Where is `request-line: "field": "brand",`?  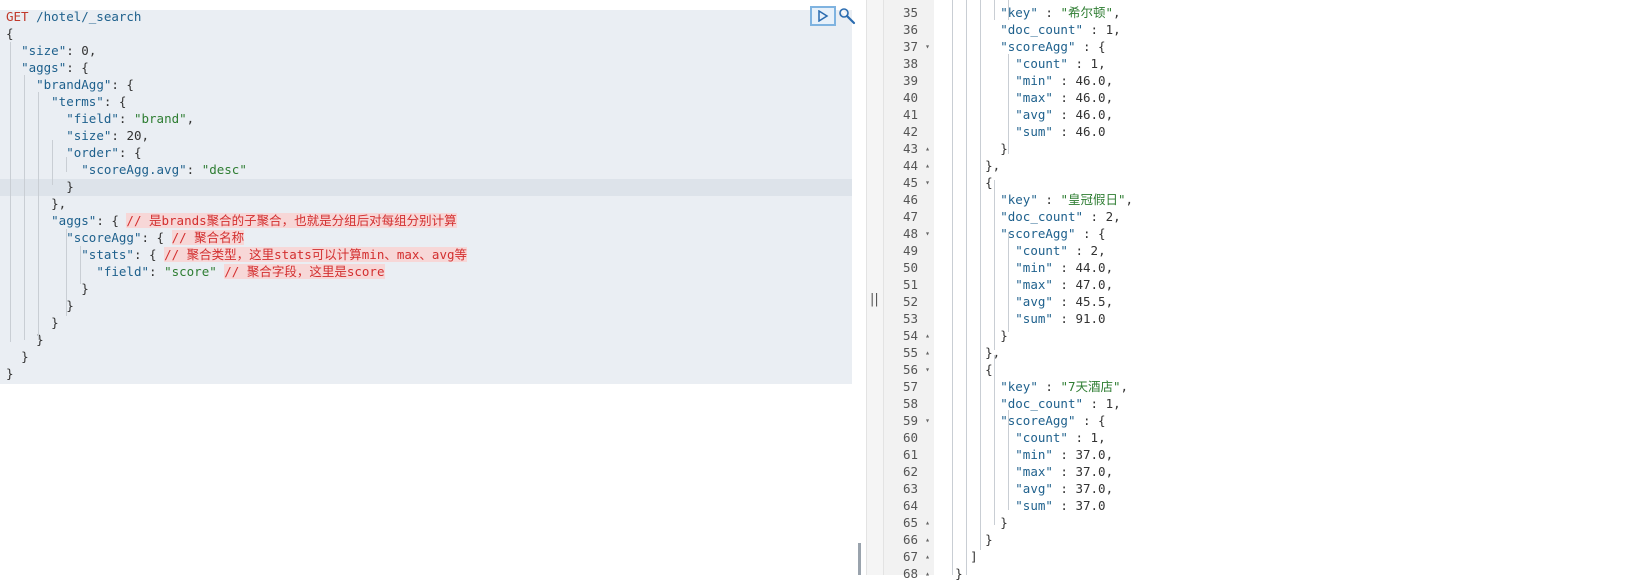
request-line: "field": "brand", is located at coordinates (236, 118).